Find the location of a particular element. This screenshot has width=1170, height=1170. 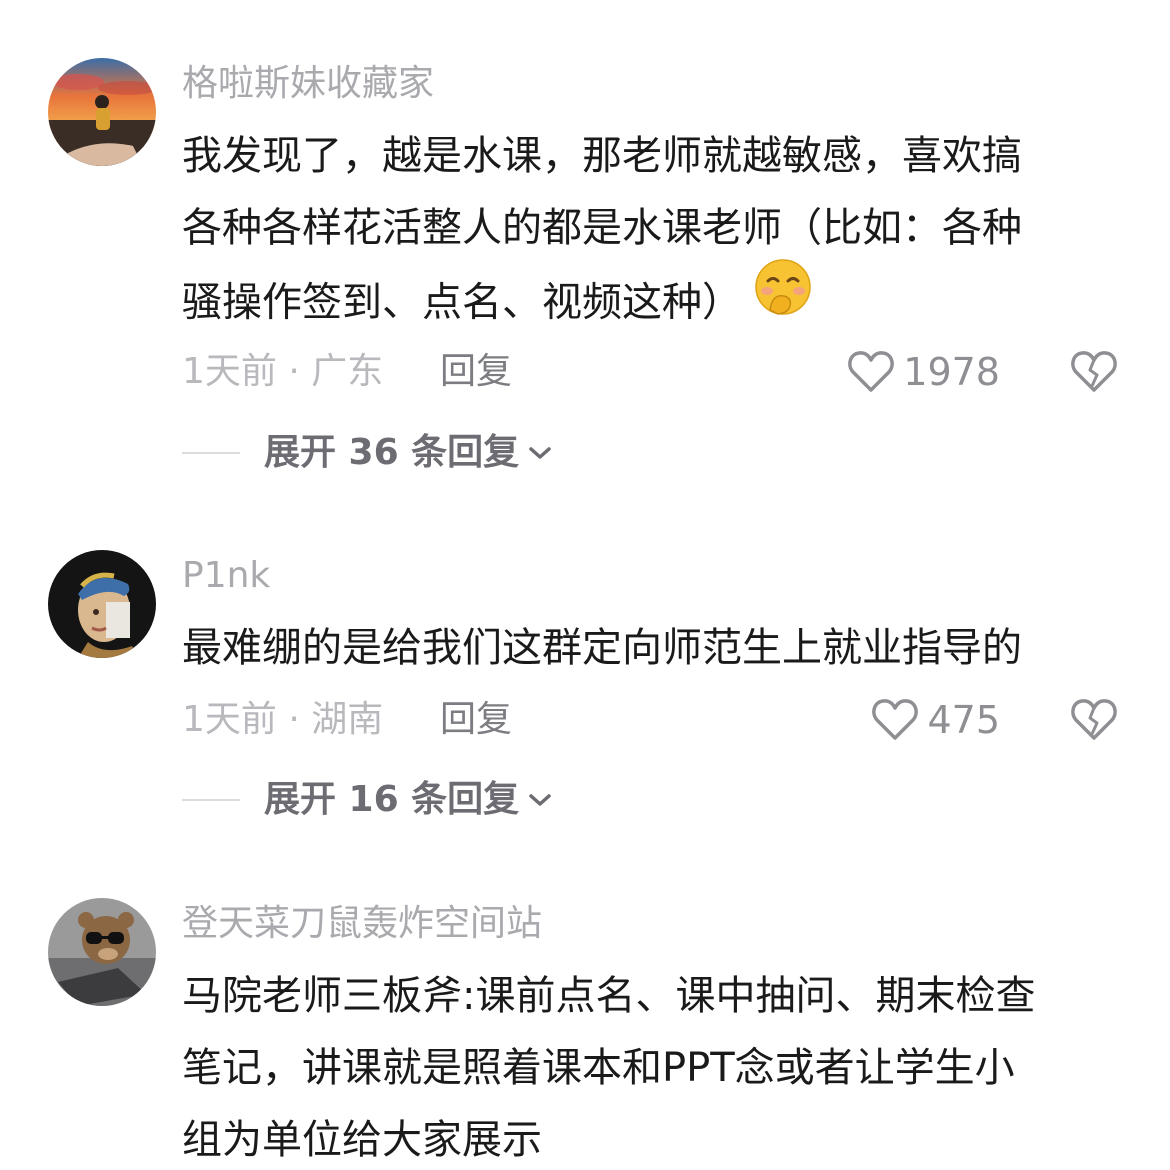

avatar-sunset-image is located at coordinates (102, 112).